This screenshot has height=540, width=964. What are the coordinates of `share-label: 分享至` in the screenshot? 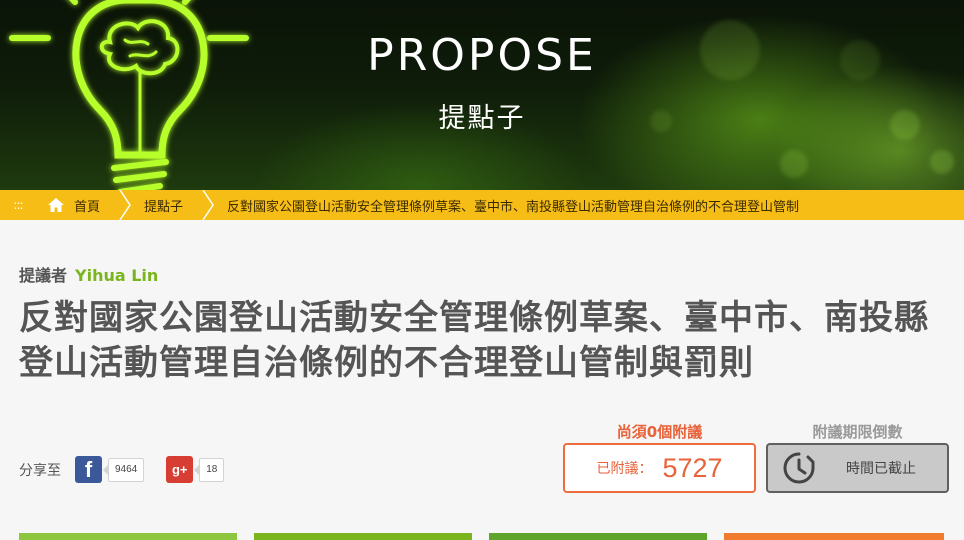 It's located at (40, 470).